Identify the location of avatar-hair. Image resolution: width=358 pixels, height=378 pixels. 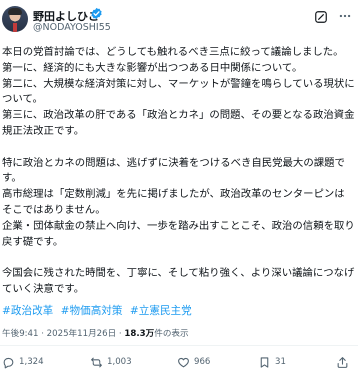
(15, 11).